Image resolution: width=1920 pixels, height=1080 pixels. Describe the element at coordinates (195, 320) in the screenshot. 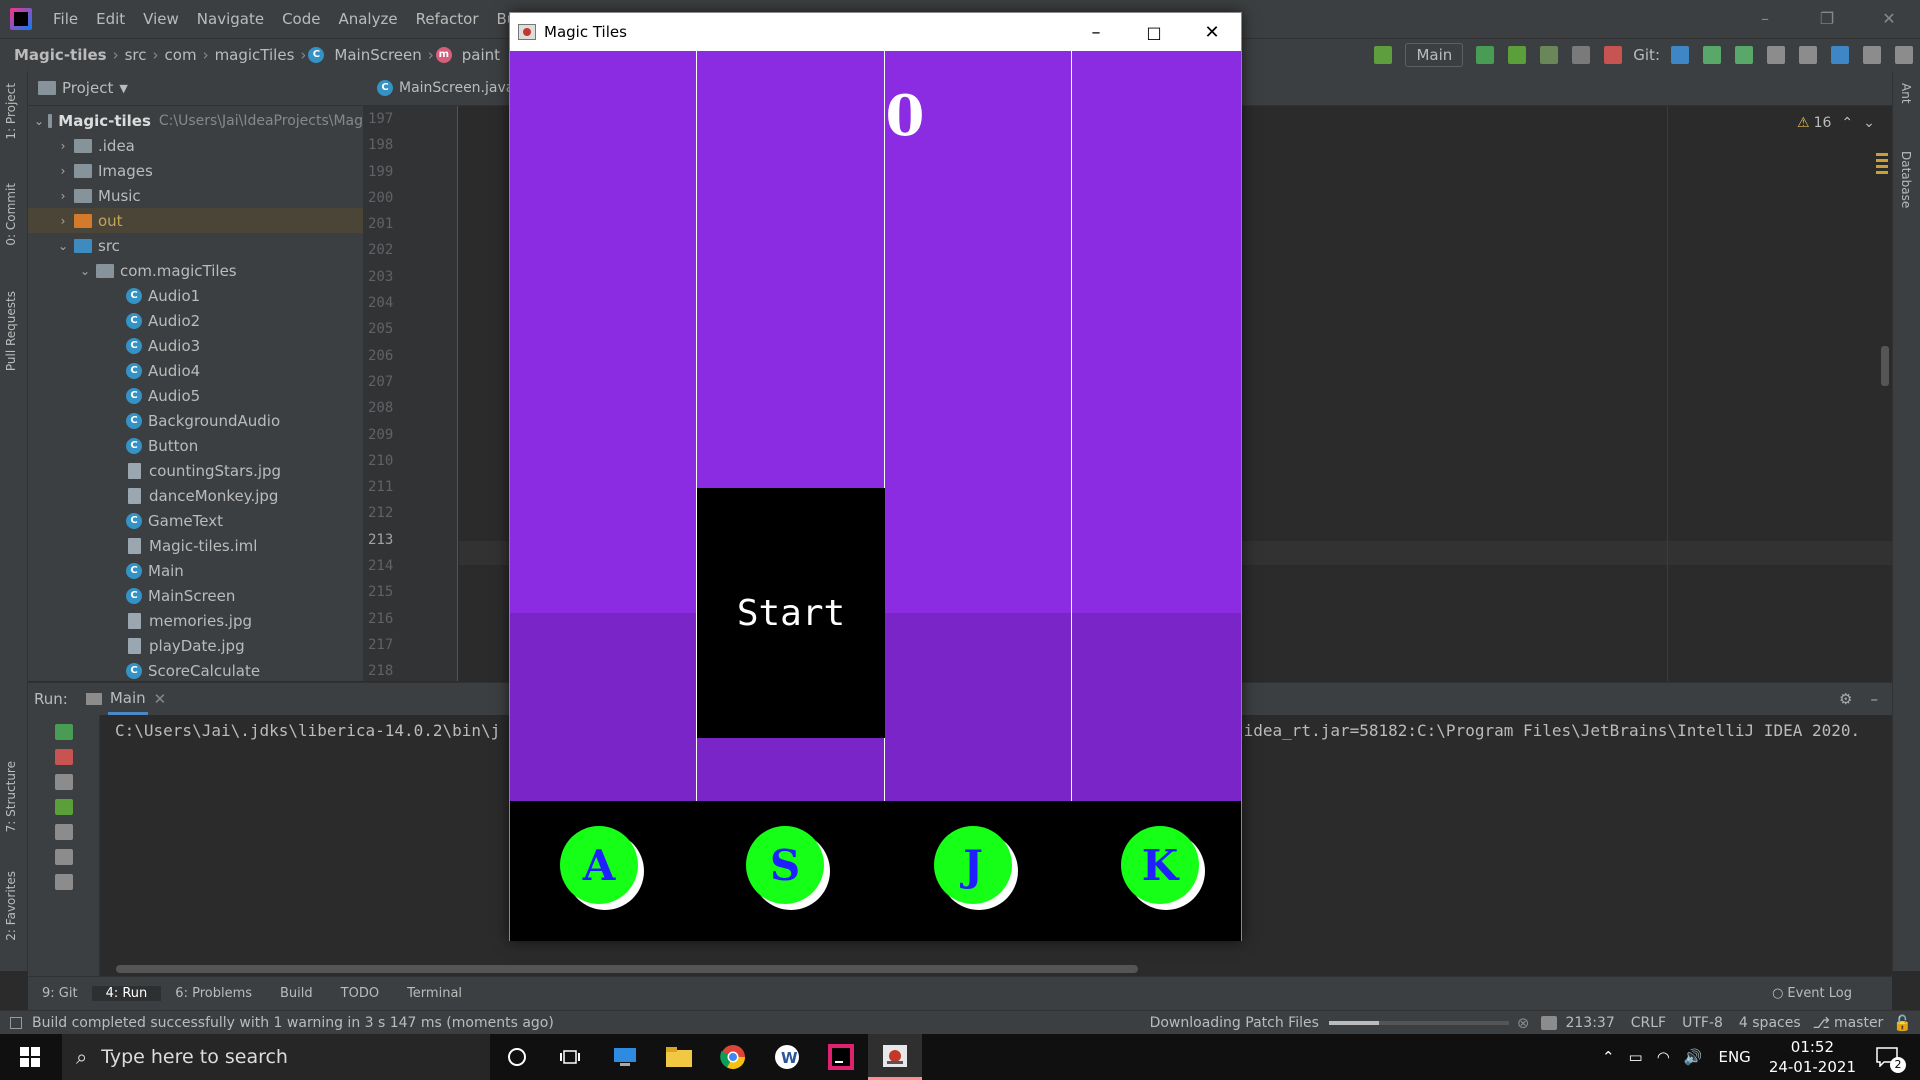

I see `tree-item-file: C Audio2` at that location.